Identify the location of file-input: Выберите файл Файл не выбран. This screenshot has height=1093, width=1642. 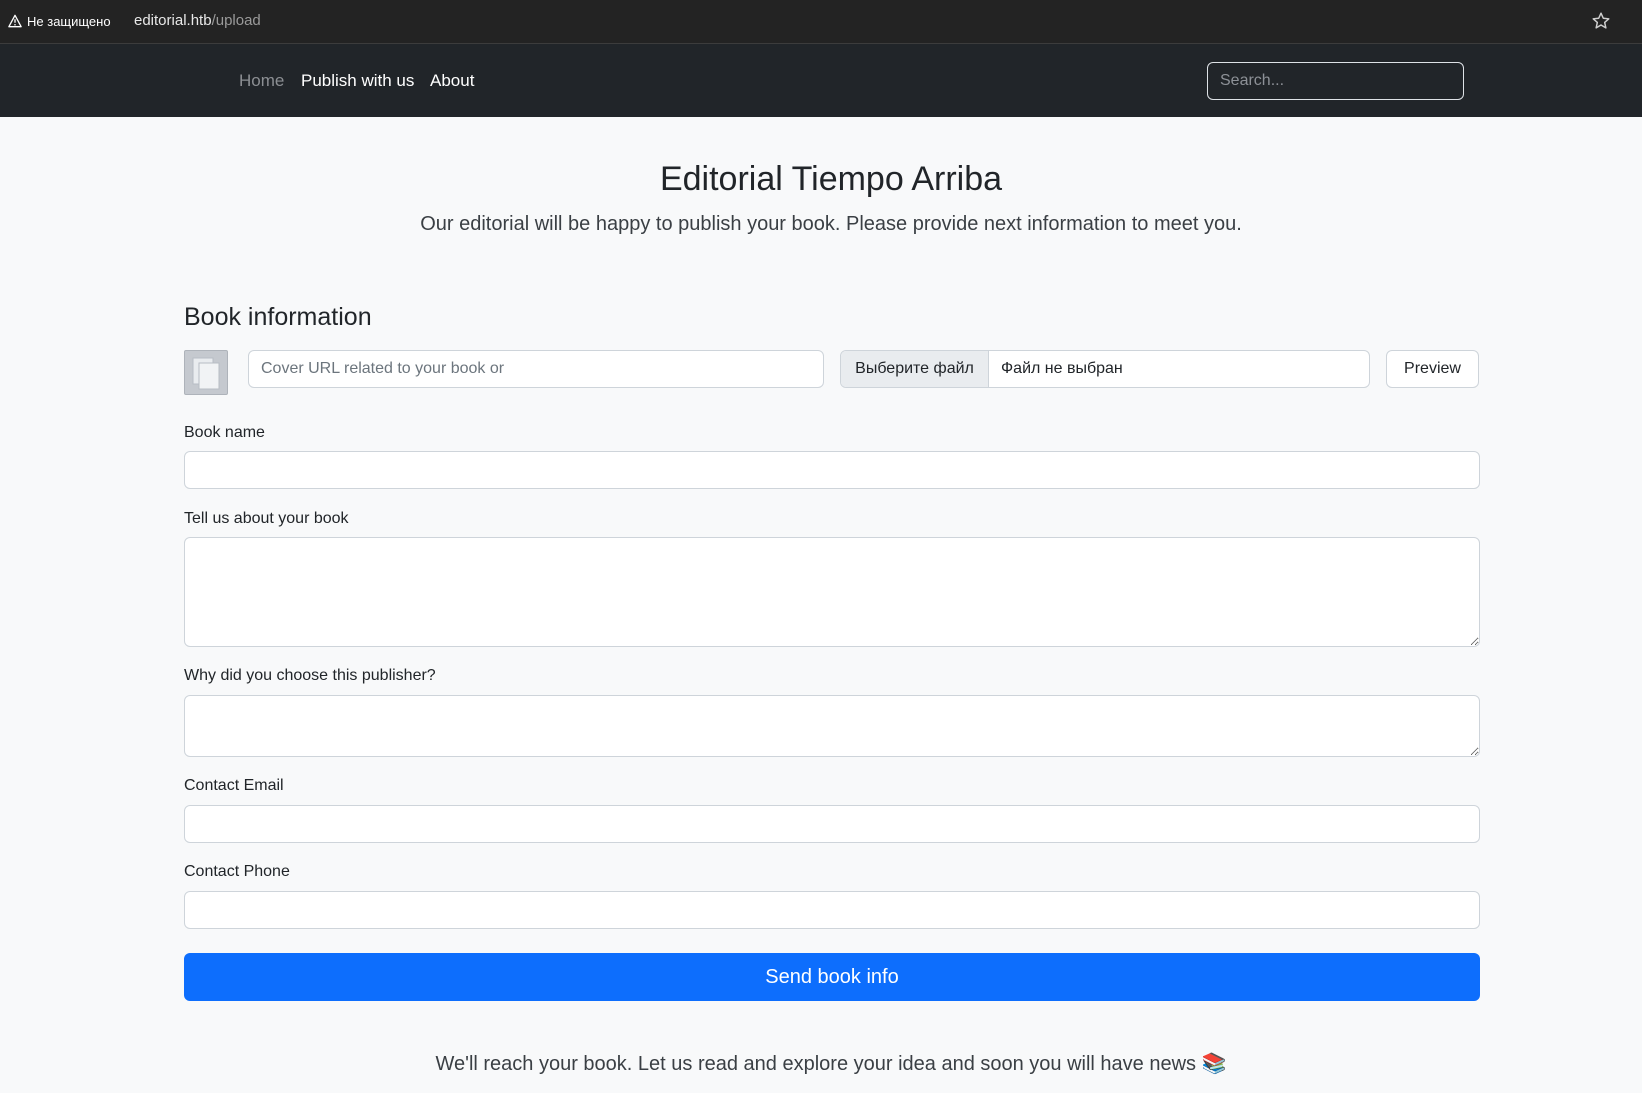
(1105, 369).